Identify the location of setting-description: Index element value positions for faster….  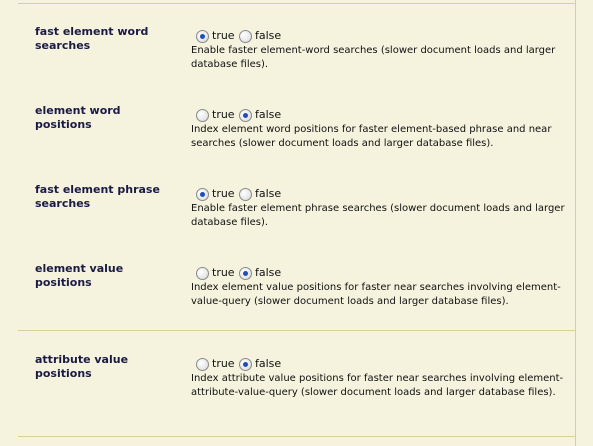
(376, 294).